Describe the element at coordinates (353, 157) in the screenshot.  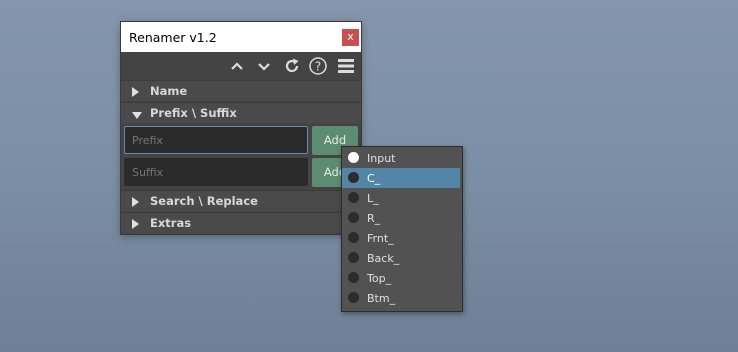
I see `radio-selected-icon` at that location.